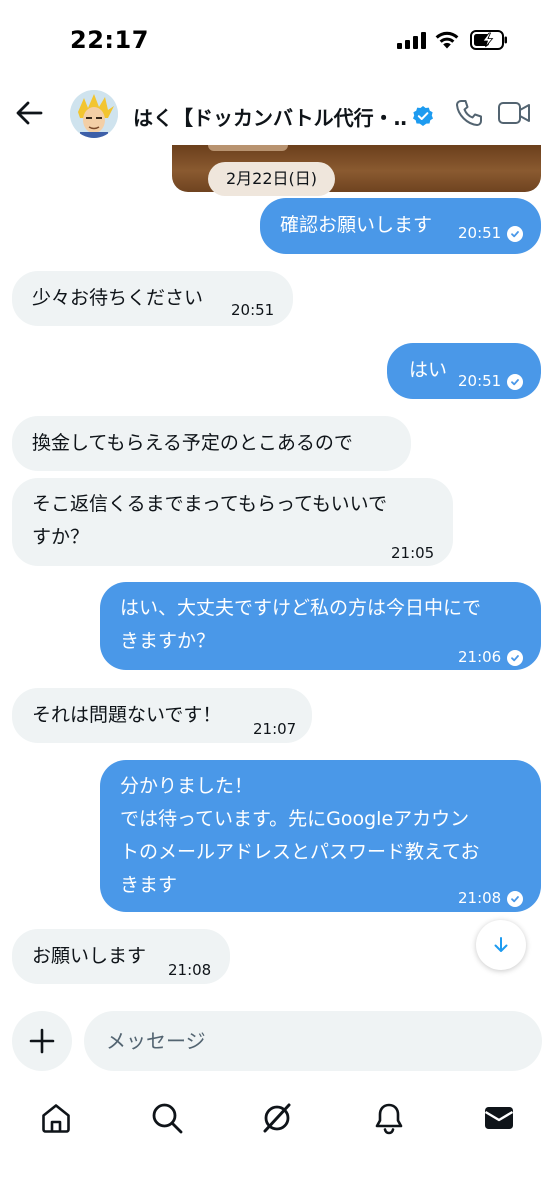  I want to click on message-text: それは問題ないです！, so click(127, 715).